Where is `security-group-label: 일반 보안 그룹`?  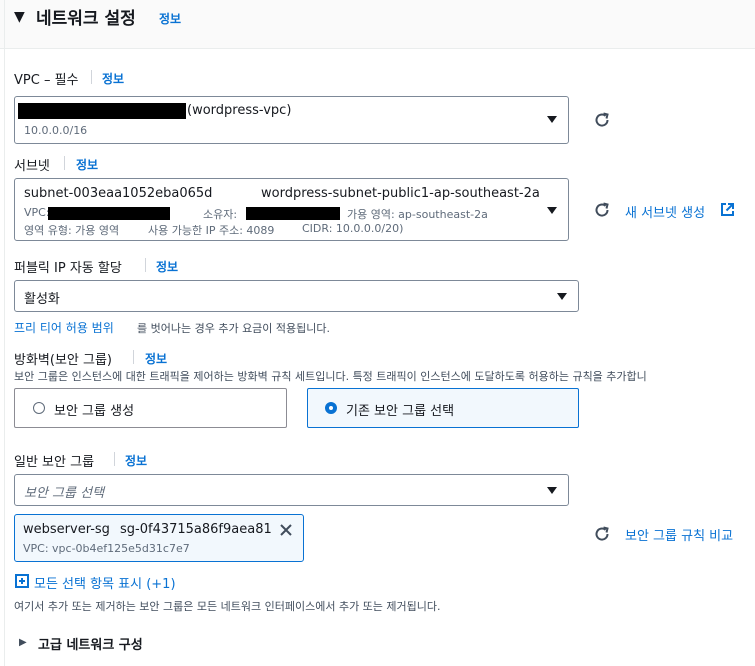
security-group-label: 일반 보안 그룹 is located at coordinates (54, 462).